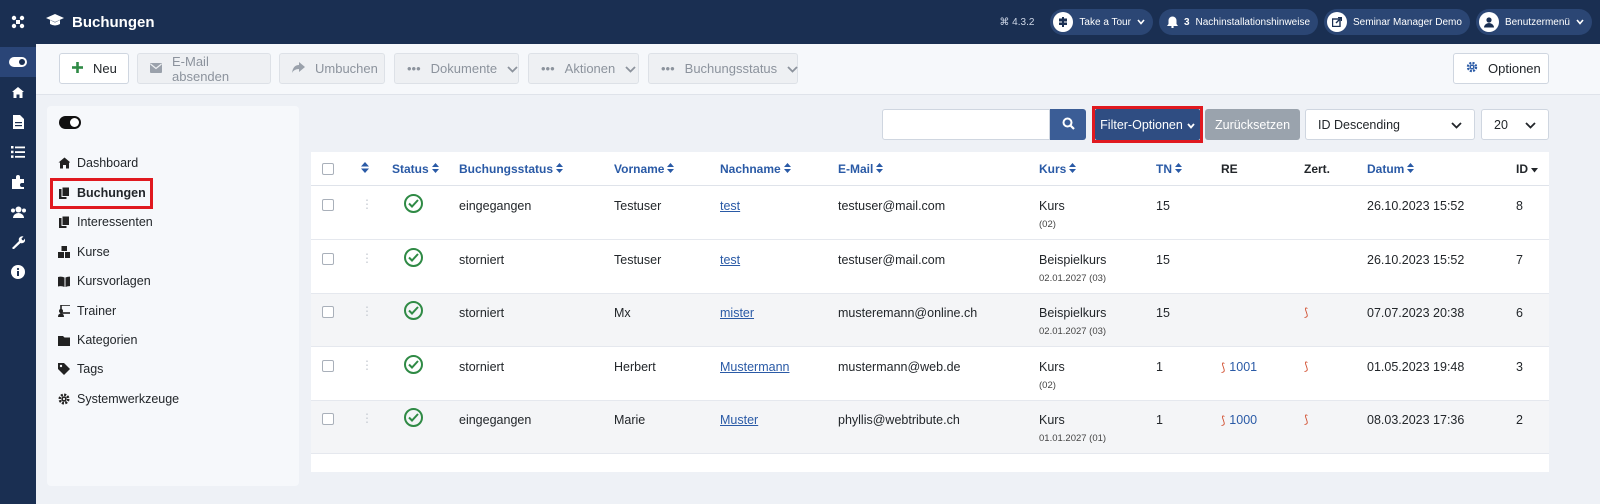  I want to click on column-email: E-Mail, so click(861, 169).